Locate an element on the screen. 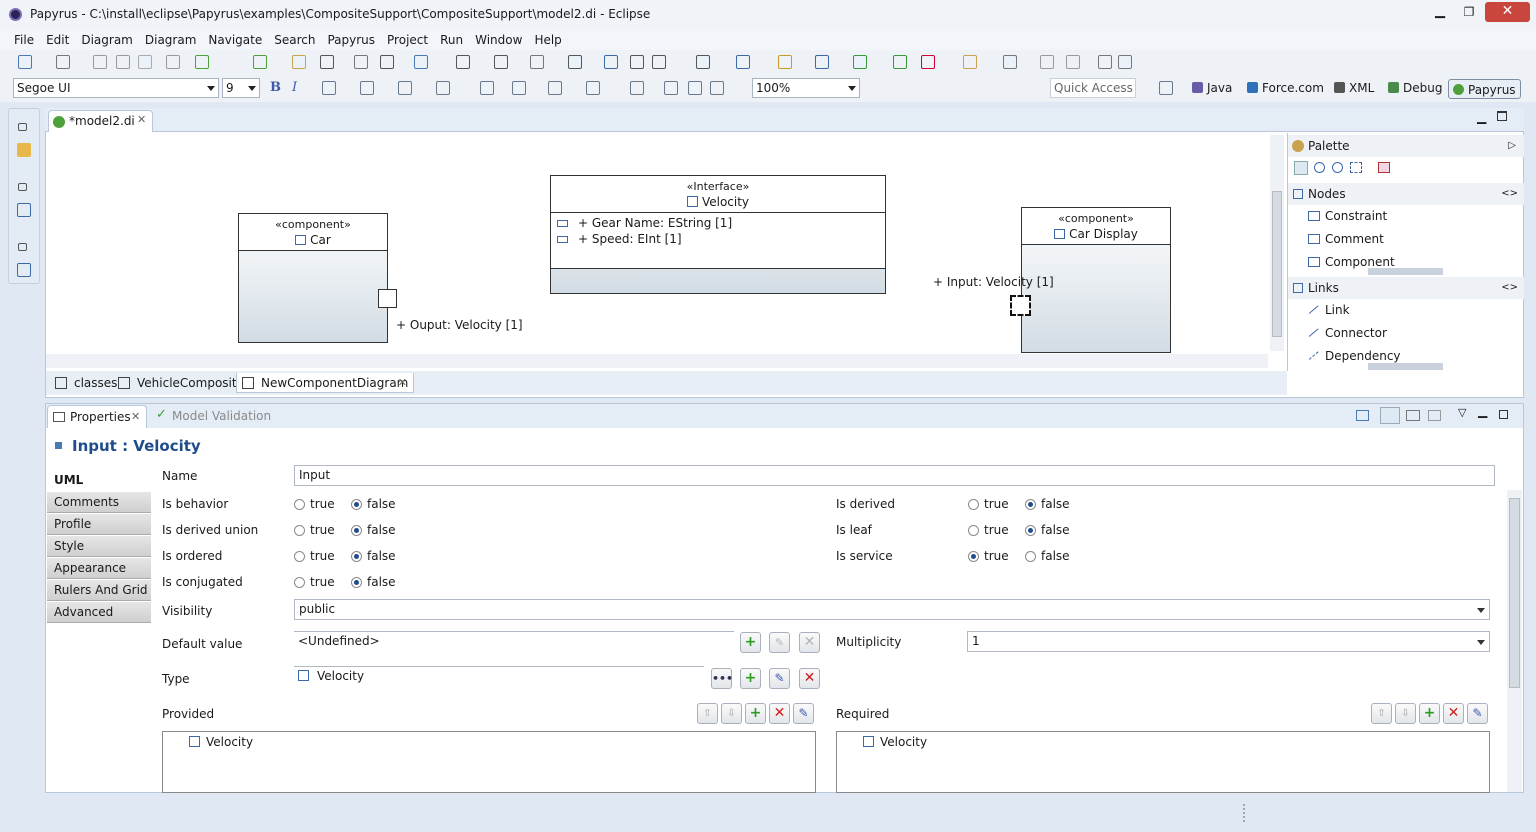  palette-item-link: Link is located at coordinates (1329, 310).